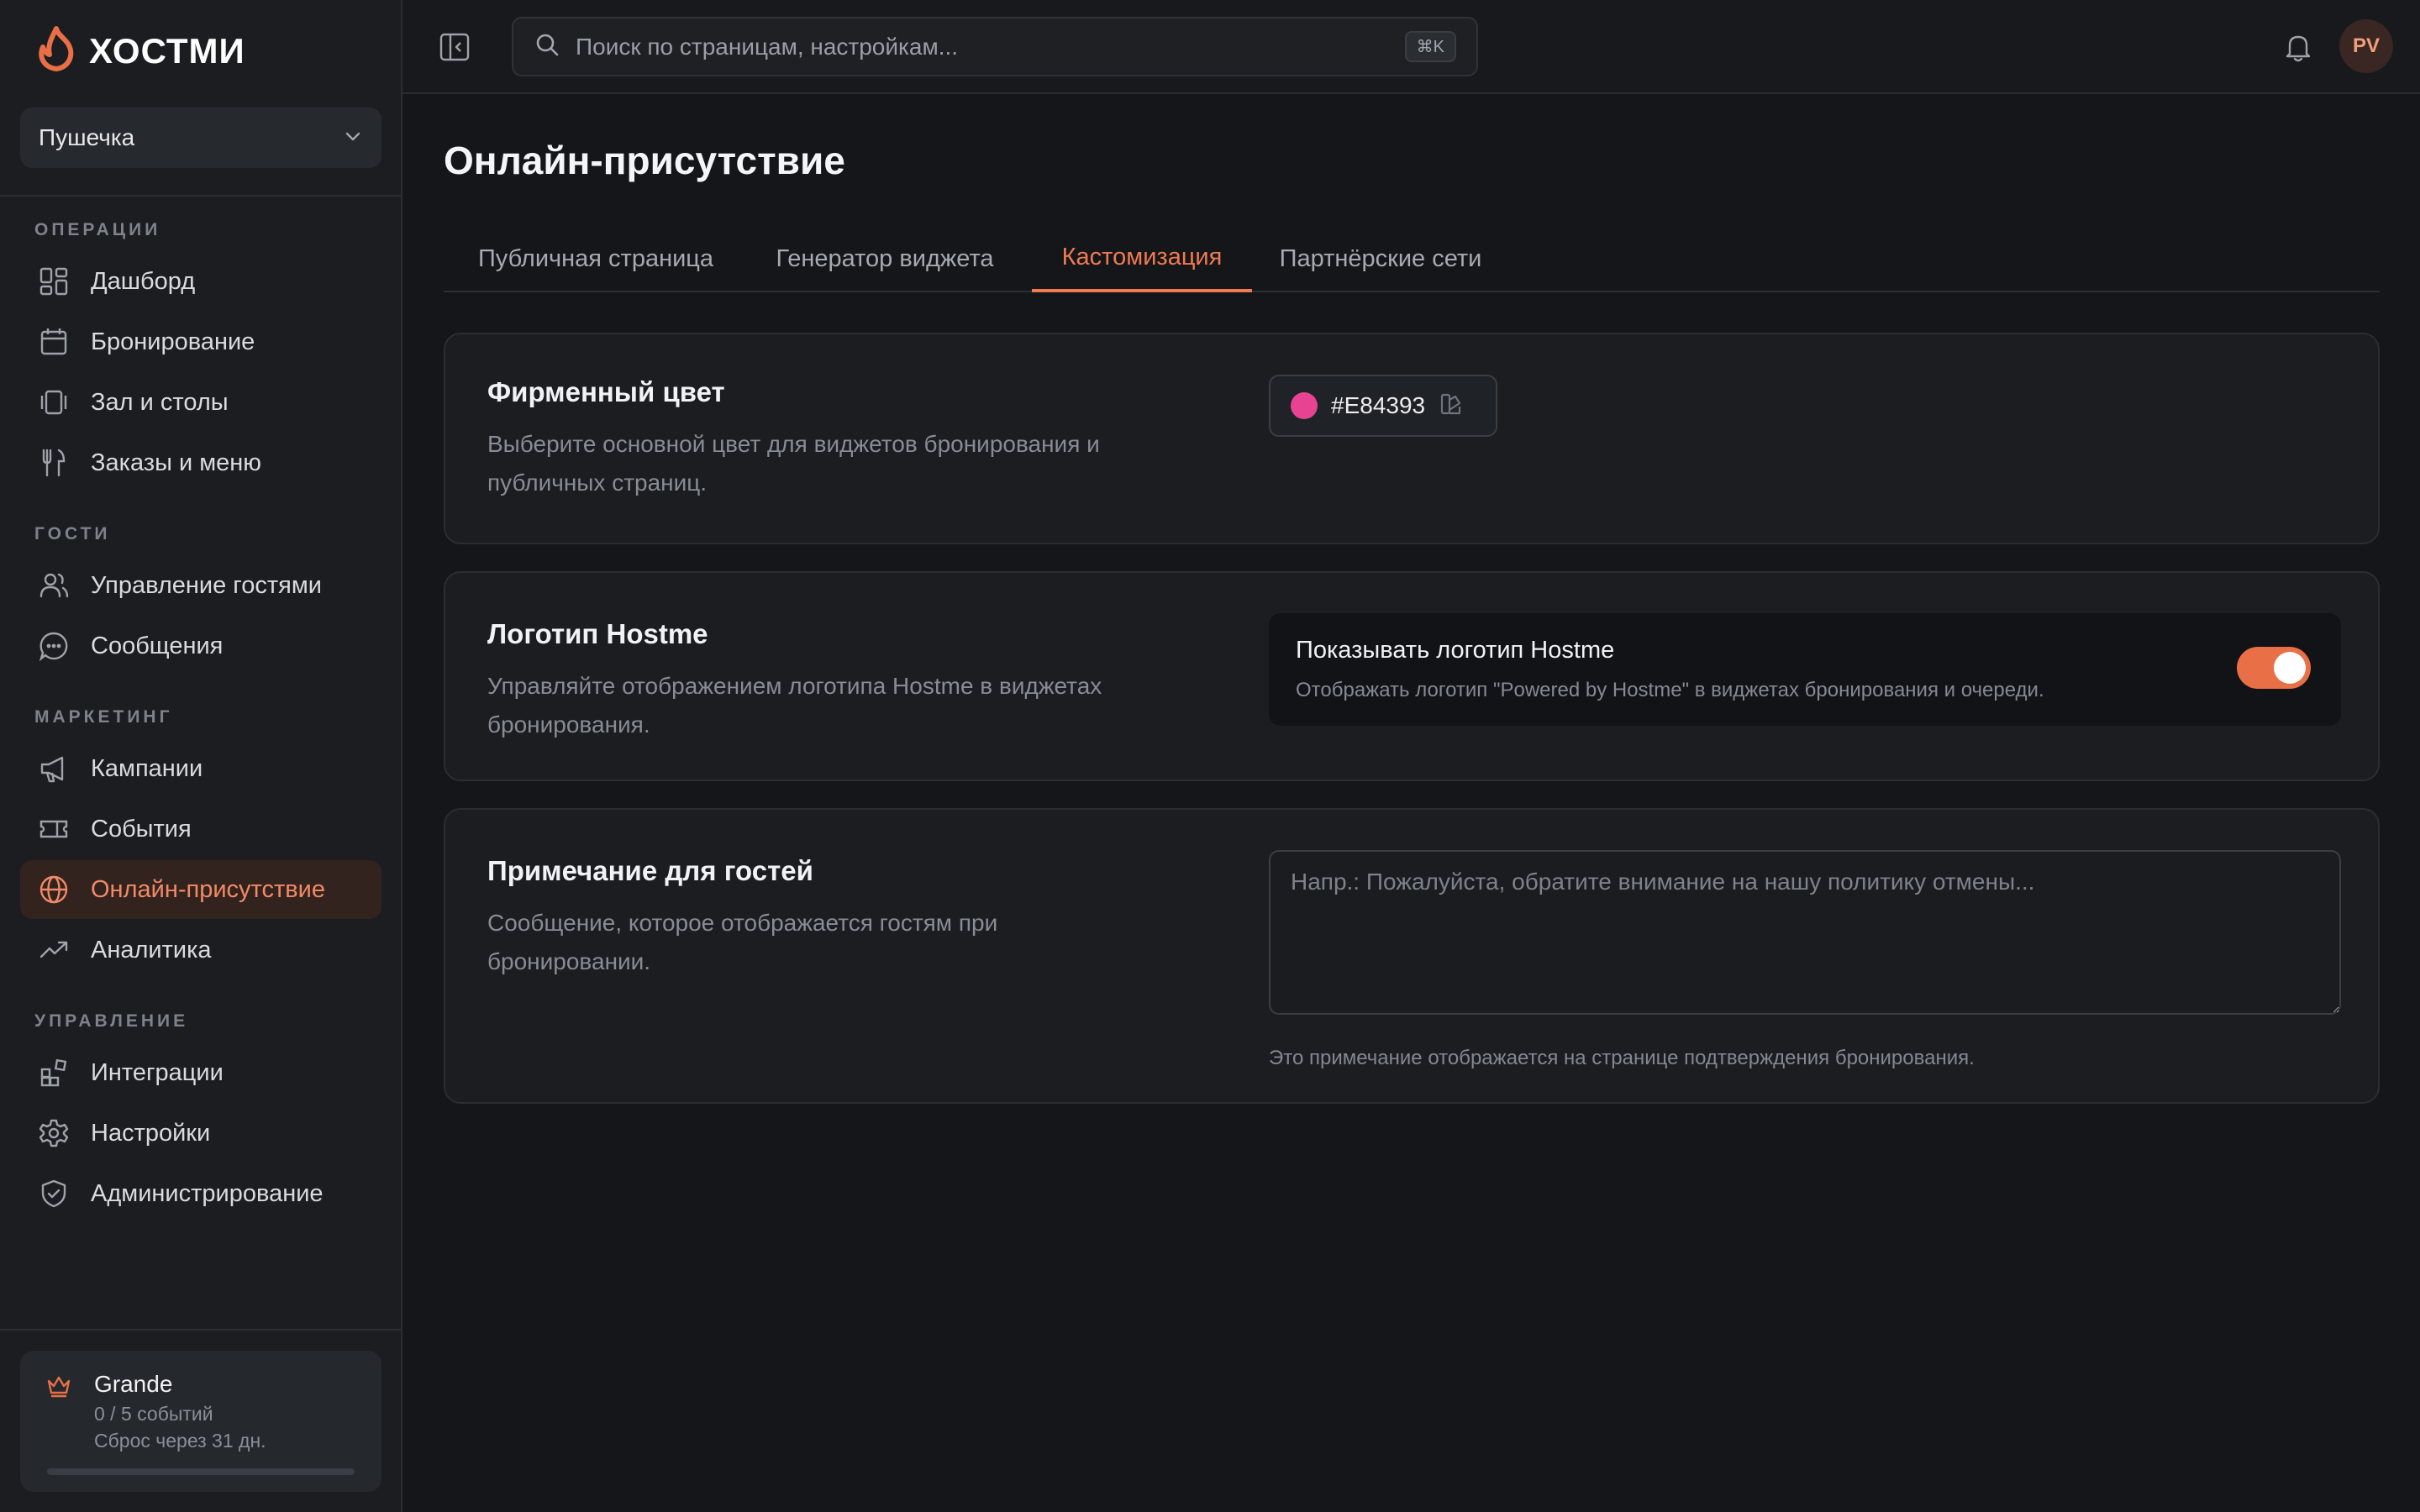 This screenshot has height=1512, width=2420. Describe the element at coordinates (54, 889) in the screenshot. I see `globe-icon` at that location.